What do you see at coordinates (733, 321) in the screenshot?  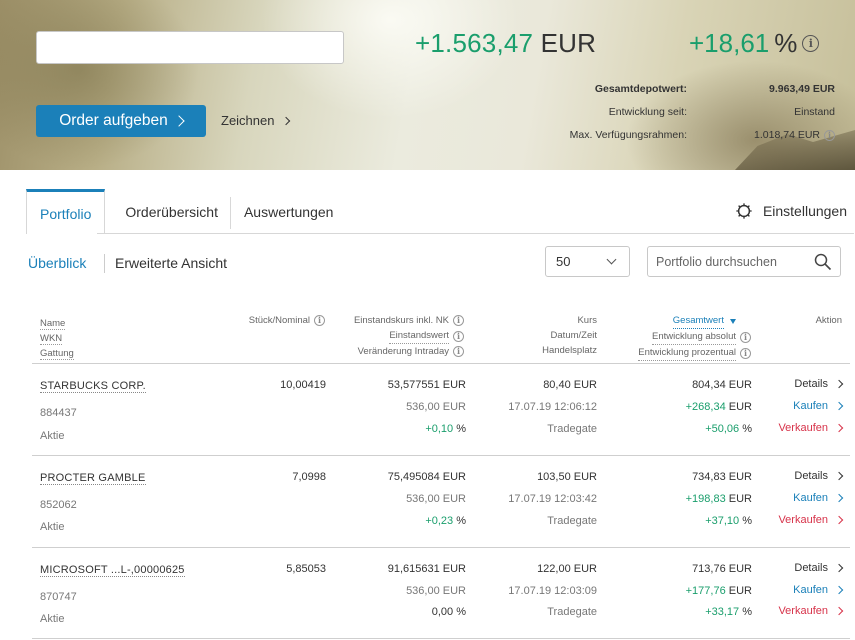 I see `sort-desc-icon` at bounding box center [733, 321].